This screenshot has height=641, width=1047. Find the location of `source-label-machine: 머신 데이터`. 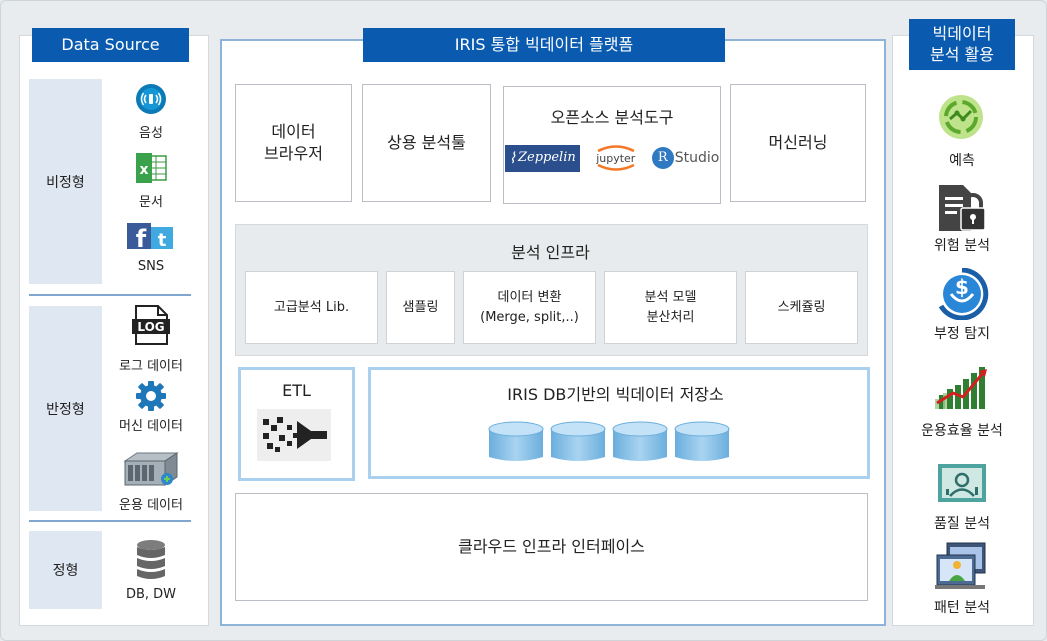

source-label-machine: 머신 데이터 is located at coordinates (151, 426).